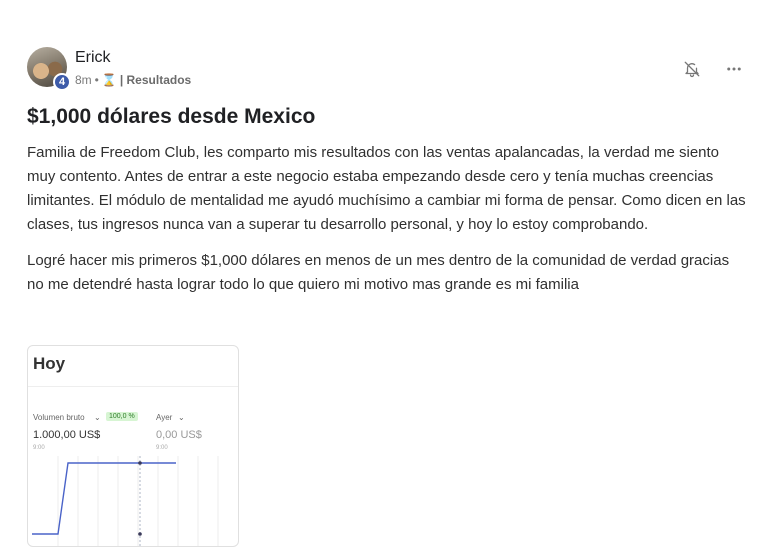 The width and height of the screenshot is (777, 547). I want to click on compare-label: Ayer, so click(164, 417).